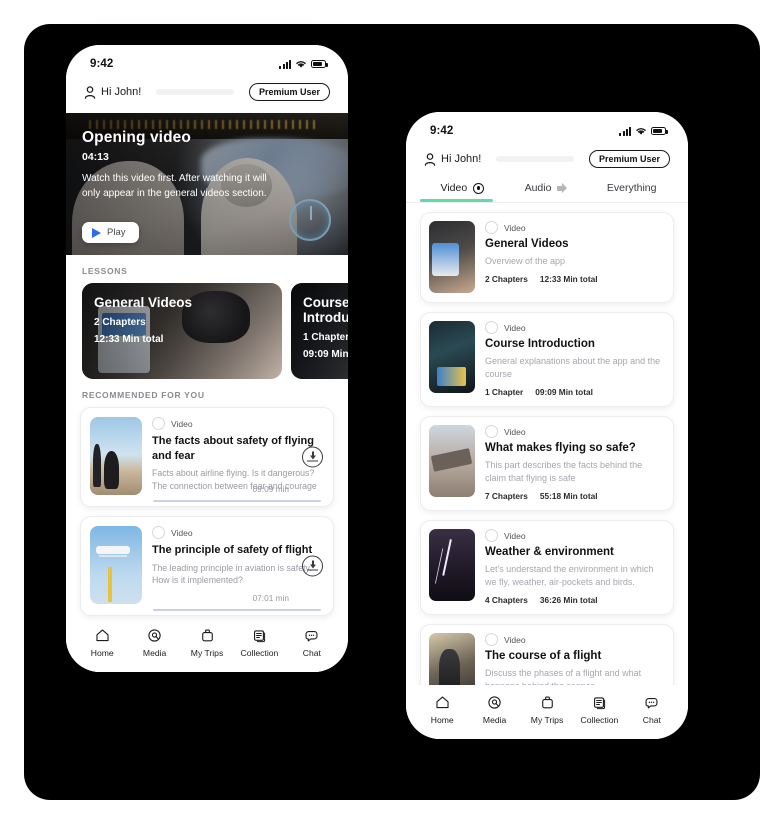  What do you see at coordinates (574, 600) in the screenshot?
I see `item-meta: 4 Chapters 36:26 Min total` at bounding box center [574, 600].